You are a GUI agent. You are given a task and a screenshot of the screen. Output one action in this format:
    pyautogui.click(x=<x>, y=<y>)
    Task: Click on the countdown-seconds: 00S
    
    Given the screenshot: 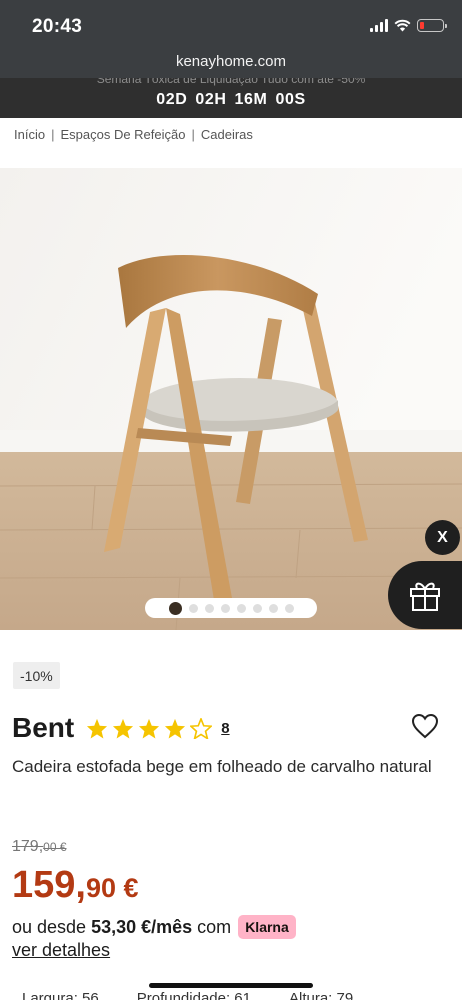 What is the action you would take?
    pyautogui.click(x=290, y=99)
    